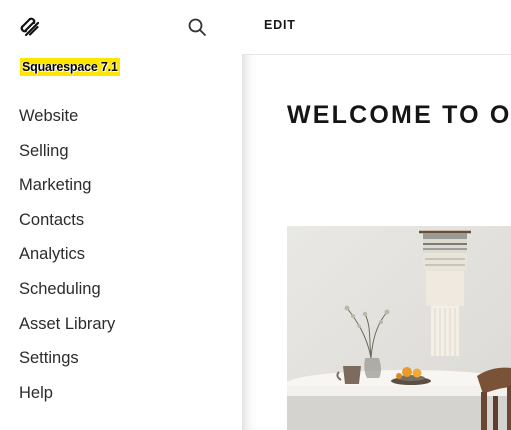 Image resolution: width=511 pixels, height=430 pixels. Describe the element at coordinates (30, 27) in the screenshot. I see `squarespace-logo-icon` at that location.